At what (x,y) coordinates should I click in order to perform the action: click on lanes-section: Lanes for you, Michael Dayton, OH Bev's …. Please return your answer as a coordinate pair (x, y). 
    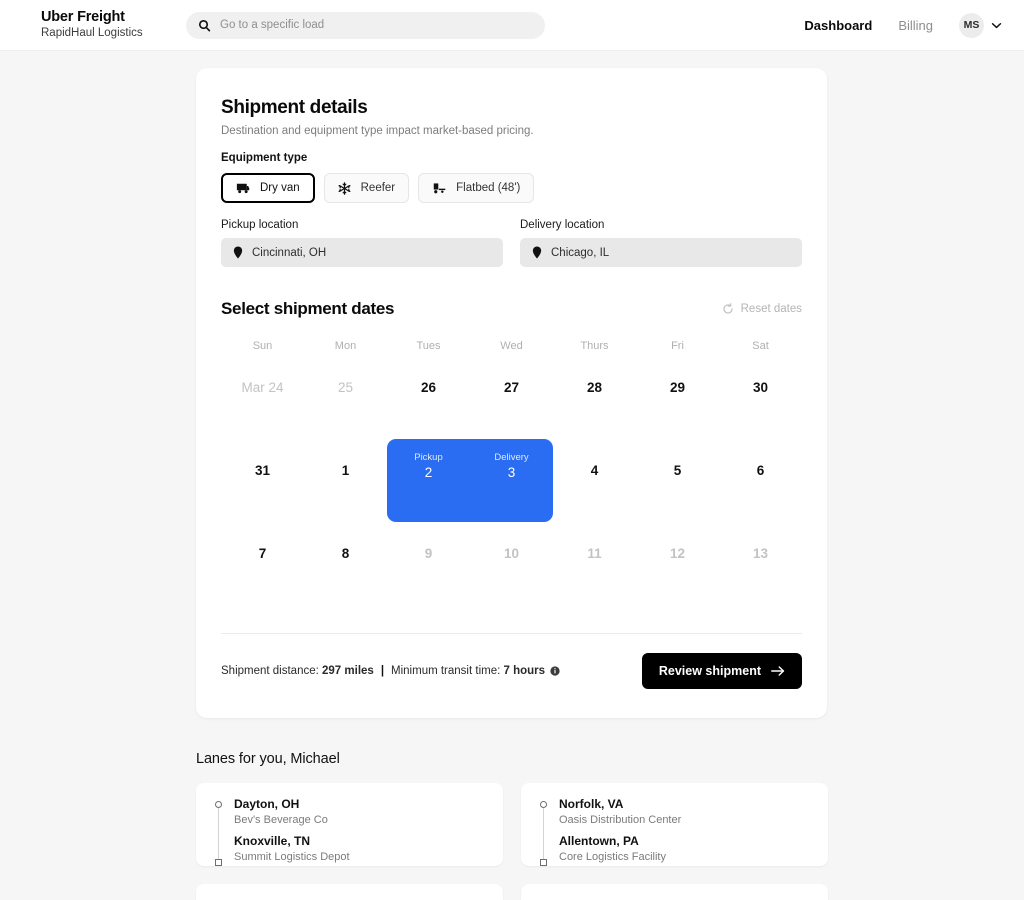
    Looking at the image, I should click on (512, 825).